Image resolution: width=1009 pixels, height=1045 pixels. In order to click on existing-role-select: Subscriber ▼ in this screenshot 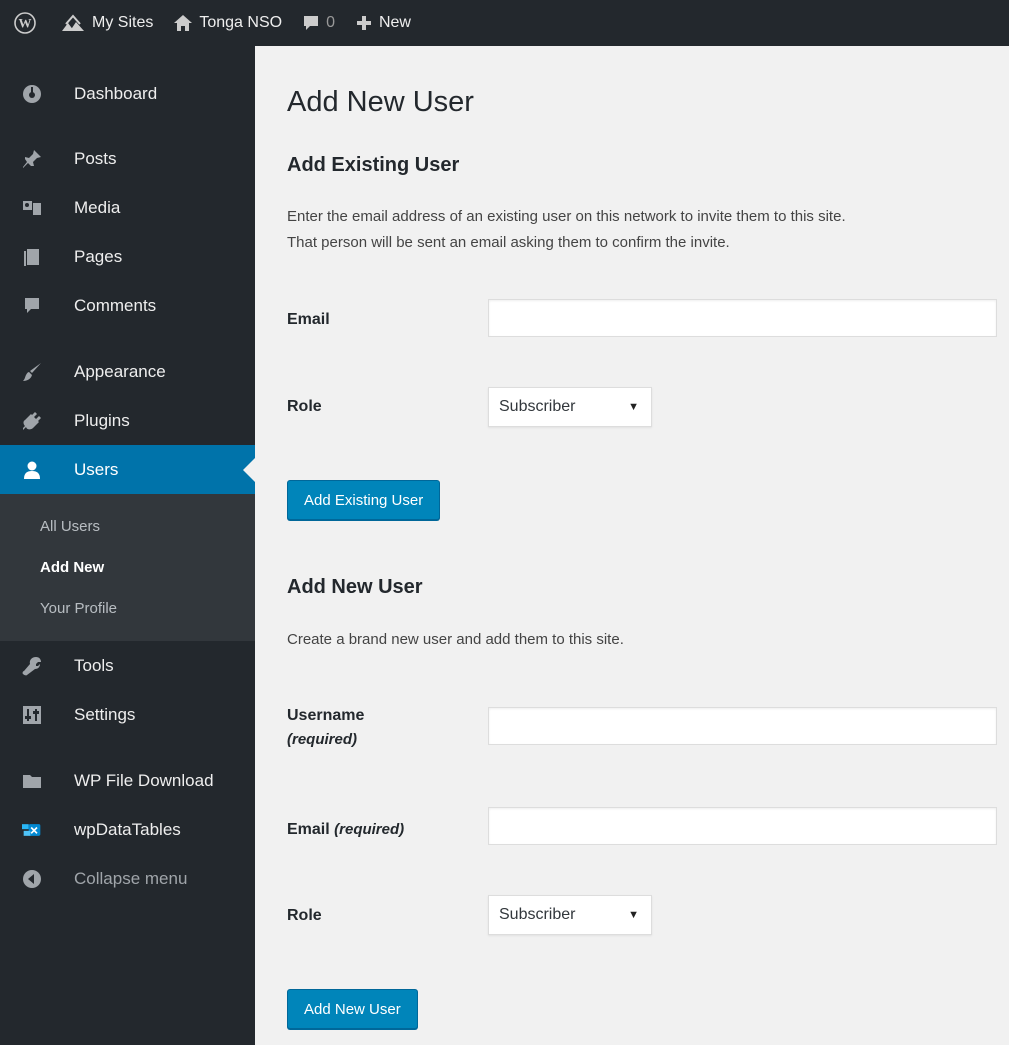, I will do `click(570, 407)`.